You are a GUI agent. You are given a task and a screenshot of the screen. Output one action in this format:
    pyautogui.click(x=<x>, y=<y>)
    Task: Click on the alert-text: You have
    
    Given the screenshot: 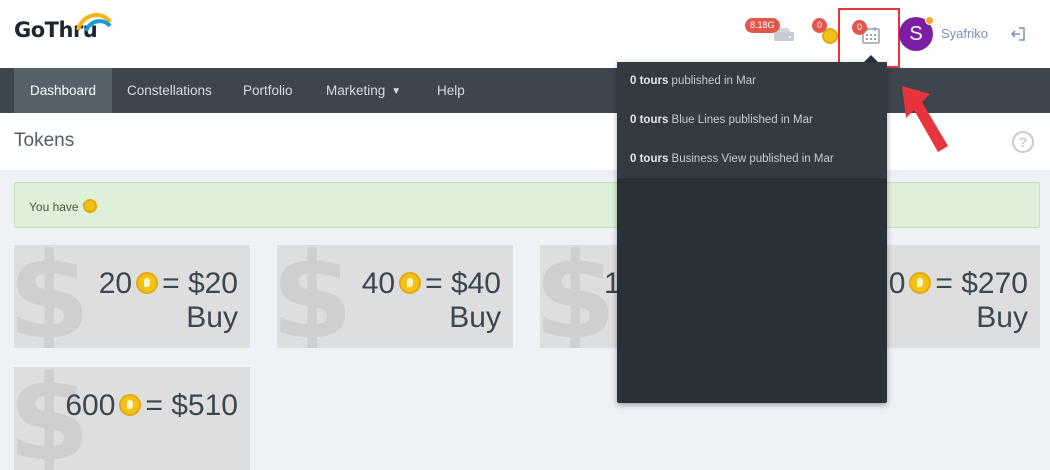 What is the action you would take?
    pyautogui.click(x=54, y=207)
    